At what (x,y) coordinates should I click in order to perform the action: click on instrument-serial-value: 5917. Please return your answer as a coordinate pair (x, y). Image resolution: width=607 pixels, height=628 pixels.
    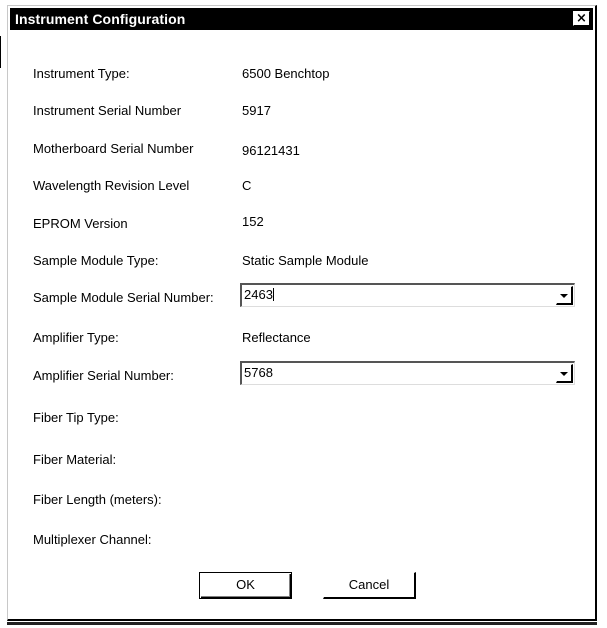
    Looking at the image, I should click on (256, 110).